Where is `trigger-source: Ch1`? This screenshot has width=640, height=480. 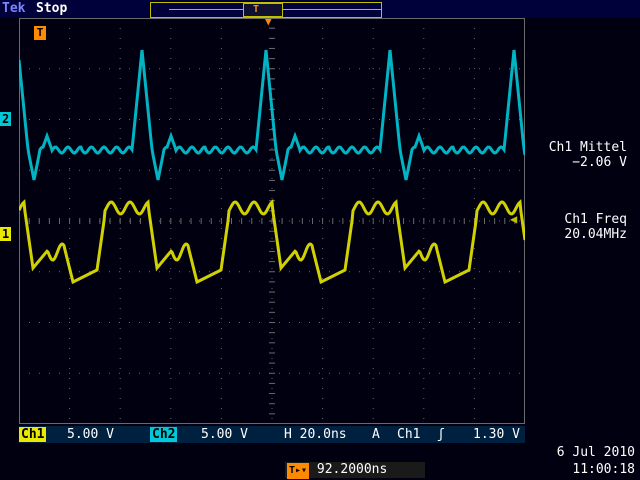 trigger-source: Ch1 is located at coordinates (408, 434).